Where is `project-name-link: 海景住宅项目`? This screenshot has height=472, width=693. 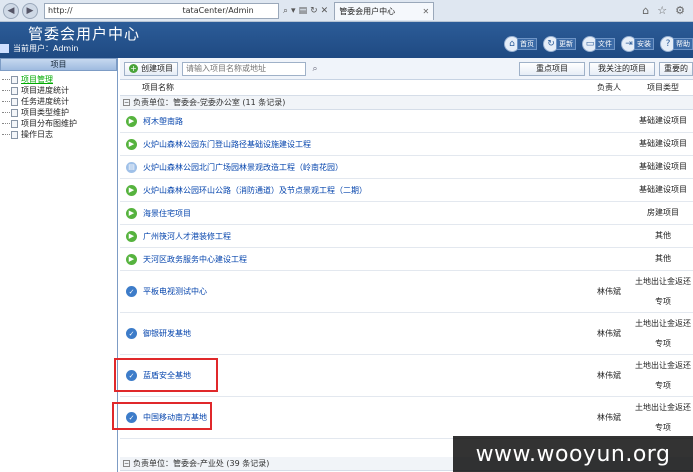
project-name-link: 海景住宅项目 is located at coordinates (364, 213).